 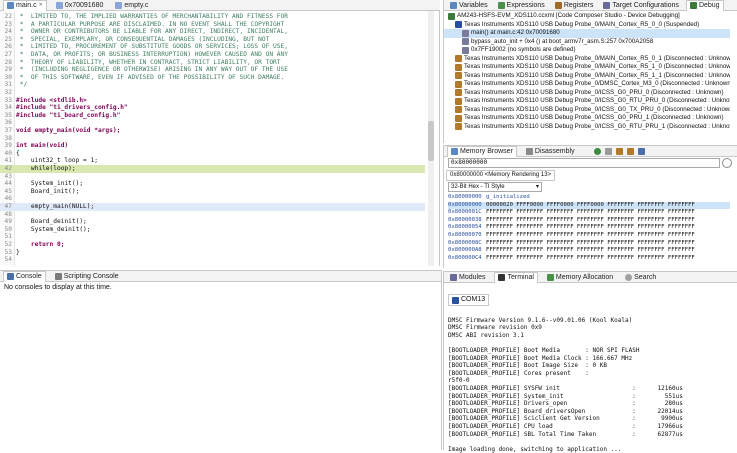 What do you see at coordinates (584, 163) in the screenshot?
I see `address-input: 0x80000000` at bounding box center [584, 163].